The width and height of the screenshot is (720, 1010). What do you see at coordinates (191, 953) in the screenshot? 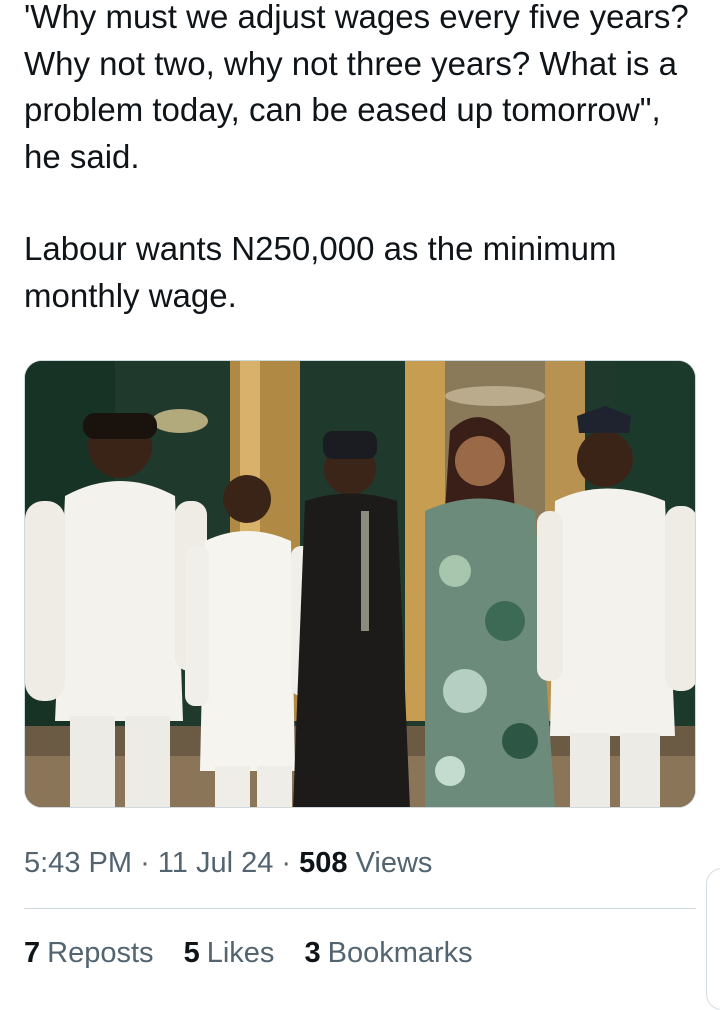
I see `likes-count: 5` at bounding box center [191, 953].